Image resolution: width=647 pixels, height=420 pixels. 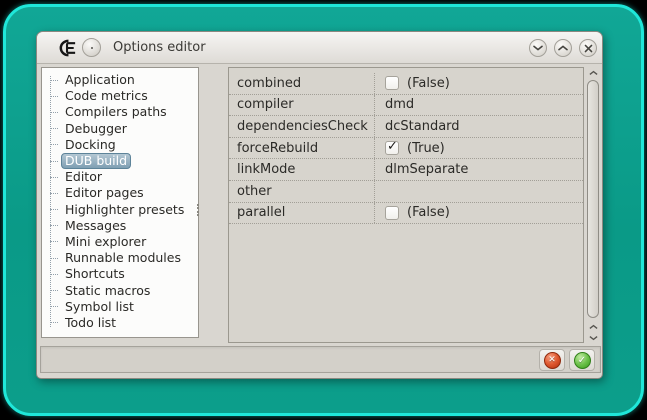 What do you see at coordinates (91, 47) in the screenshot?
I see `window-menu-icon` at bounding box center [91, 47].